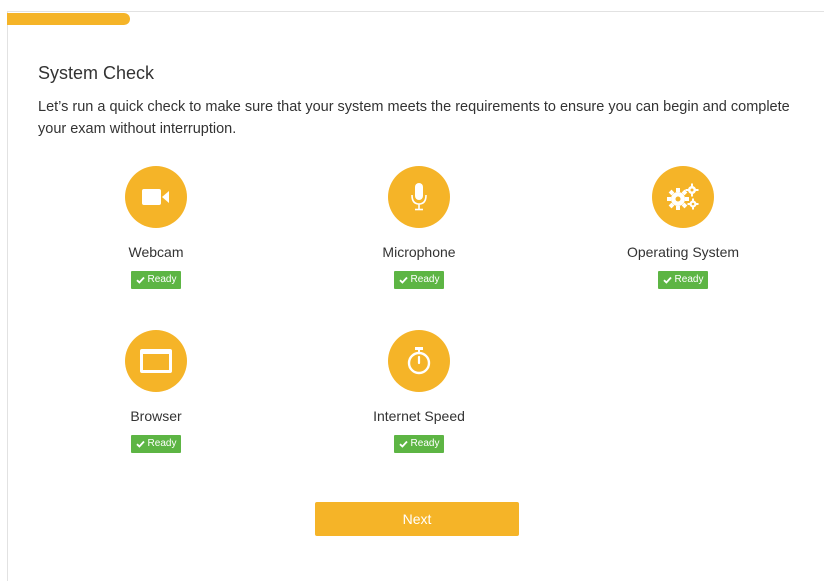 Image resolution: width=824 pixels, height=581 pixels. Describe the element at coordinates (68, 19) in the screenshot. I see `progress-bar` at that location.